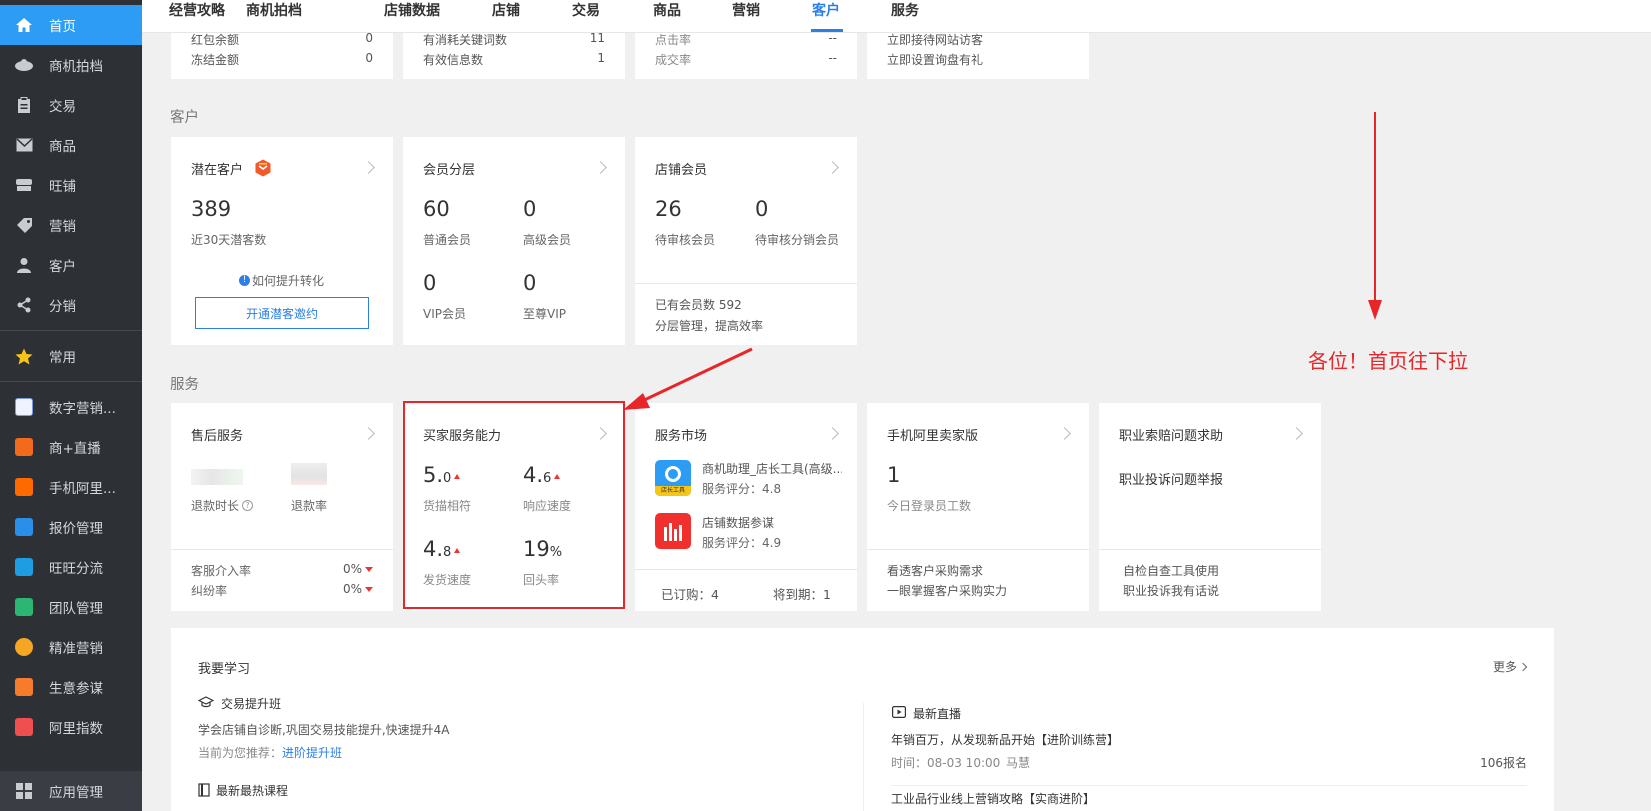 Image resolution: width=1651 pixels, height=811 pixels. I want to click on left-arrow-line, so click(695, 376).